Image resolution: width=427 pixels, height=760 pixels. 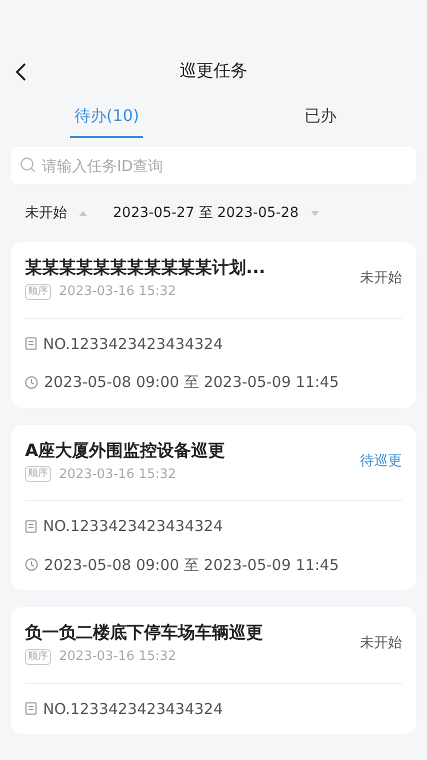 I want to click on search-icon, so click(x=28, y=165).